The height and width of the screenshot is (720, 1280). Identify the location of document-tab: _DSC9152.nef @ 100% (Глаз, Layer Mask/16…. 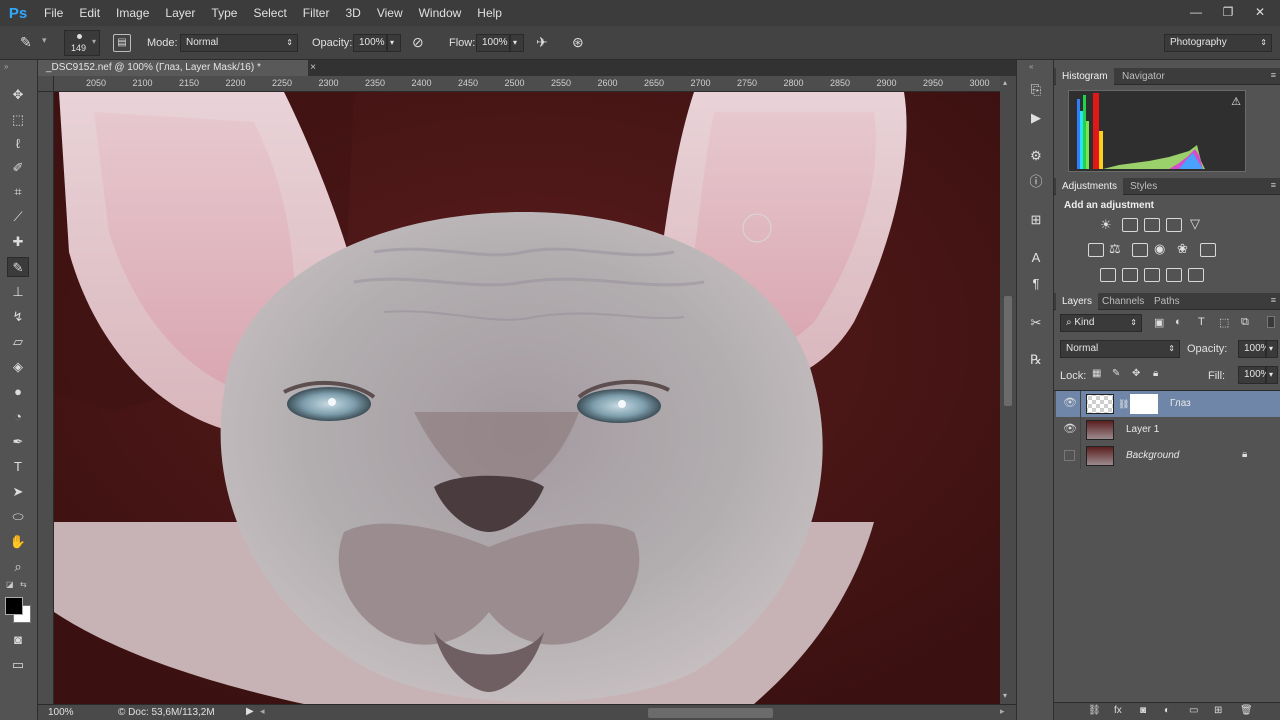
(177, 68).